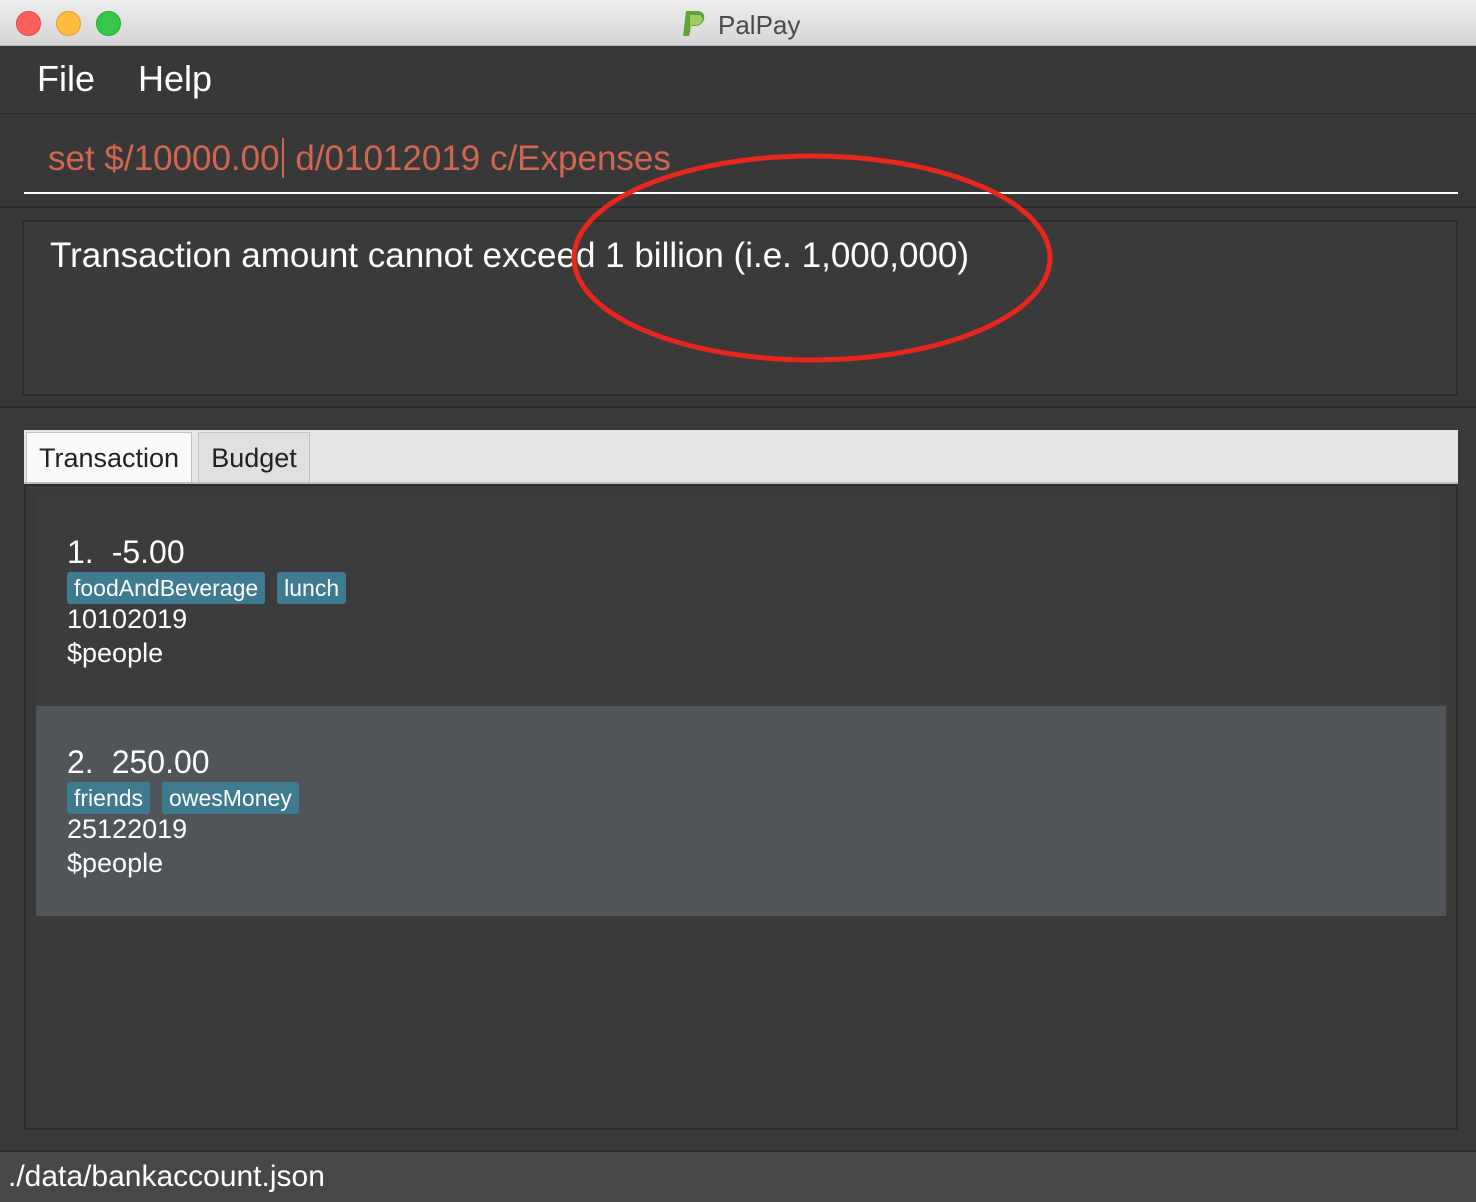 The image size is (1476, 1202). Describe the element at coordinates (127, 829) in the screenshot. I see `transaction-date: 25122019` at that location.